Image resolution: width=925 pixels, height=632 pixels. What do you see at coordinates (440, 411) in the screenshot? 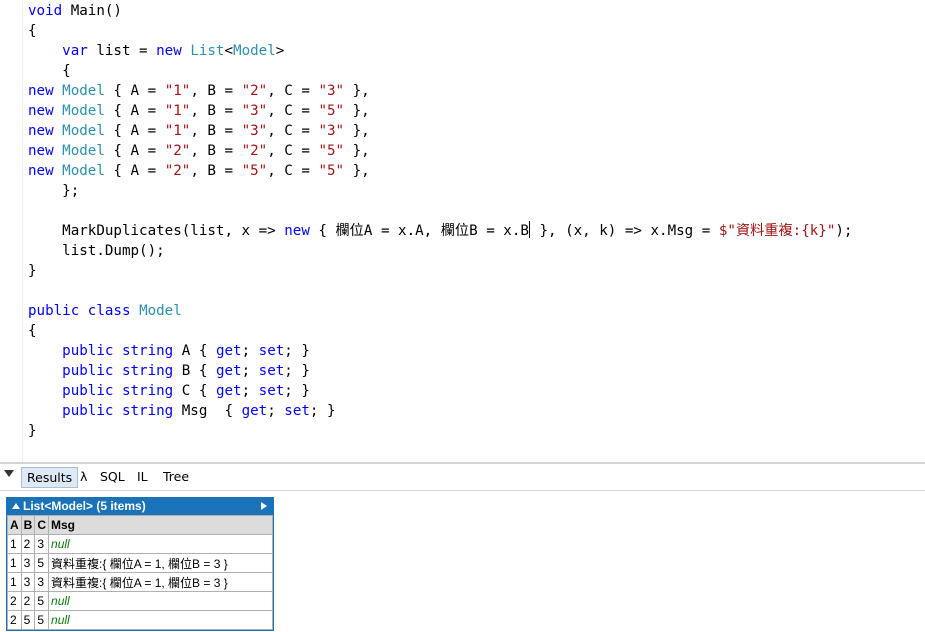
I see `code-line: public string Msg { get; set; }` at bounding box center [440, 411].